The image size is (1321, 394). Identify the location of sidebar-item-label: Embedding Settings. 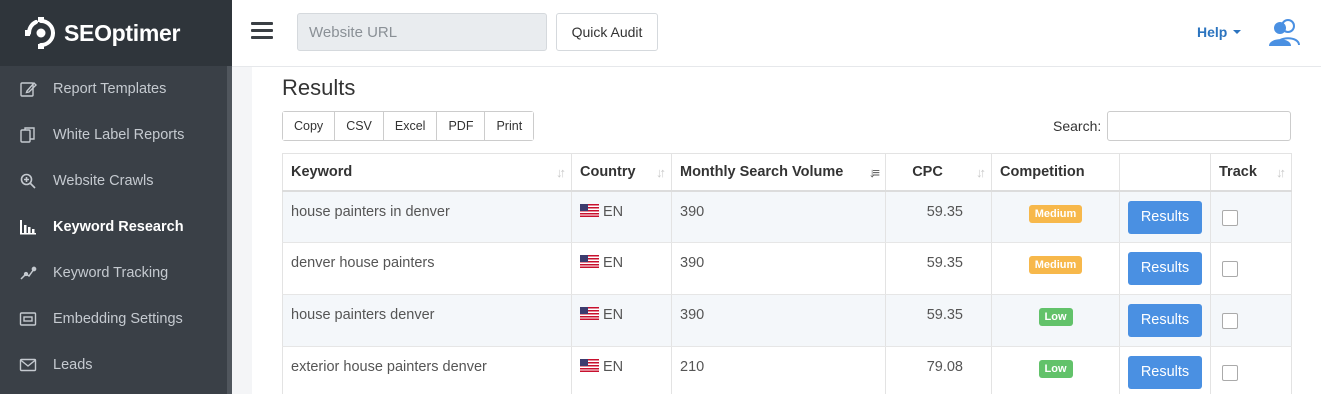
(118, 319).